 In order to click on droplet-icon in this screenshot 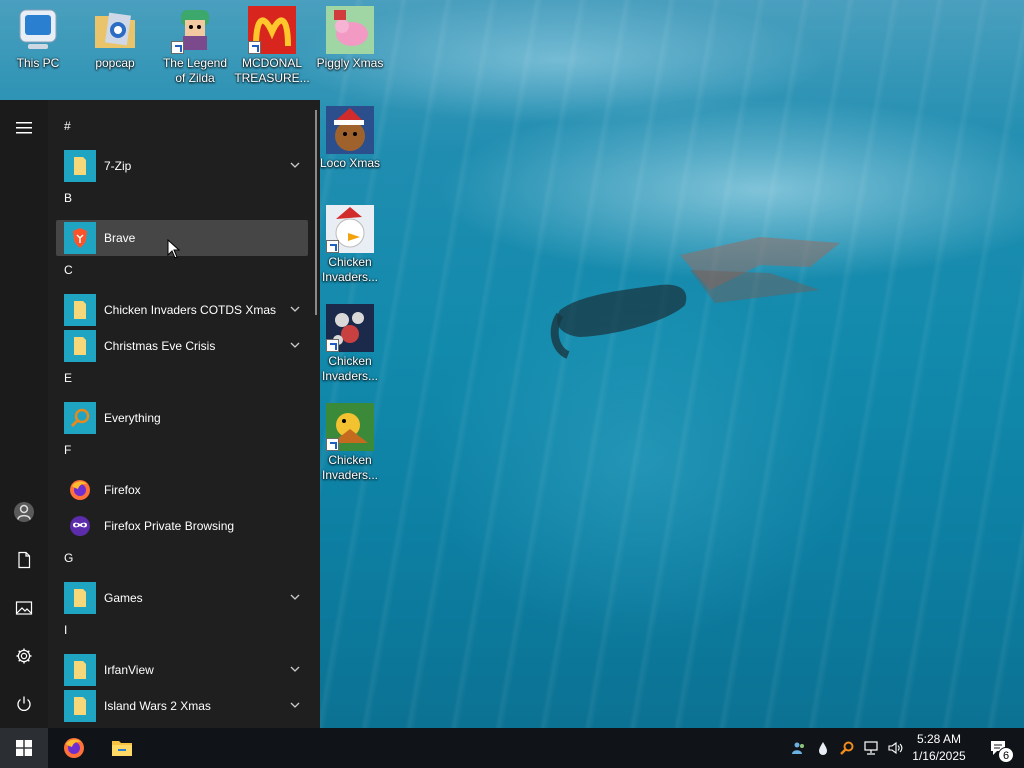, I will do `click(823, 748)`.